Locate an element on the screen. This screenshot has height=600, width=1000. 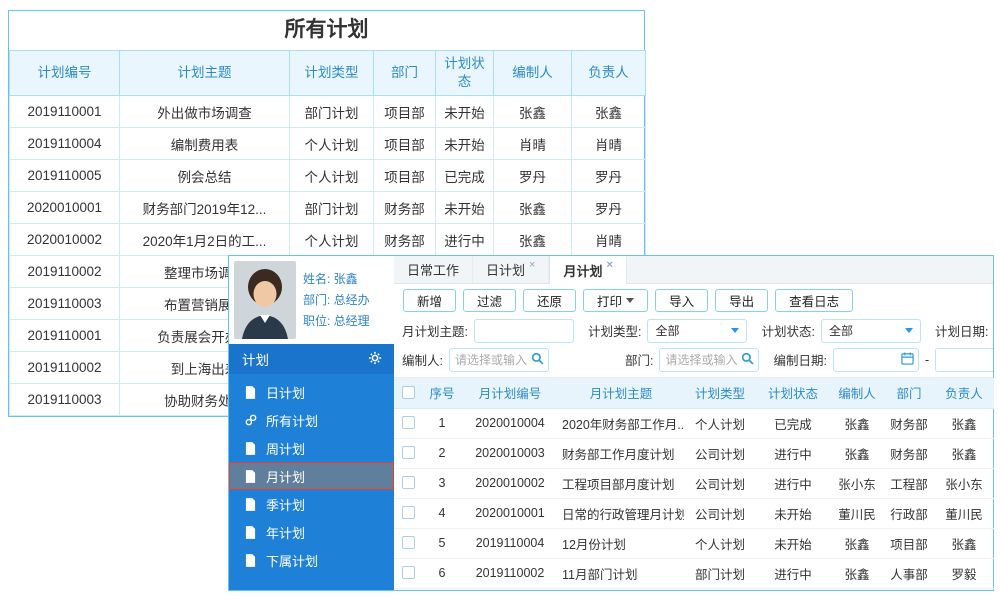
calendar-icon is located at coordinates (907, 359).